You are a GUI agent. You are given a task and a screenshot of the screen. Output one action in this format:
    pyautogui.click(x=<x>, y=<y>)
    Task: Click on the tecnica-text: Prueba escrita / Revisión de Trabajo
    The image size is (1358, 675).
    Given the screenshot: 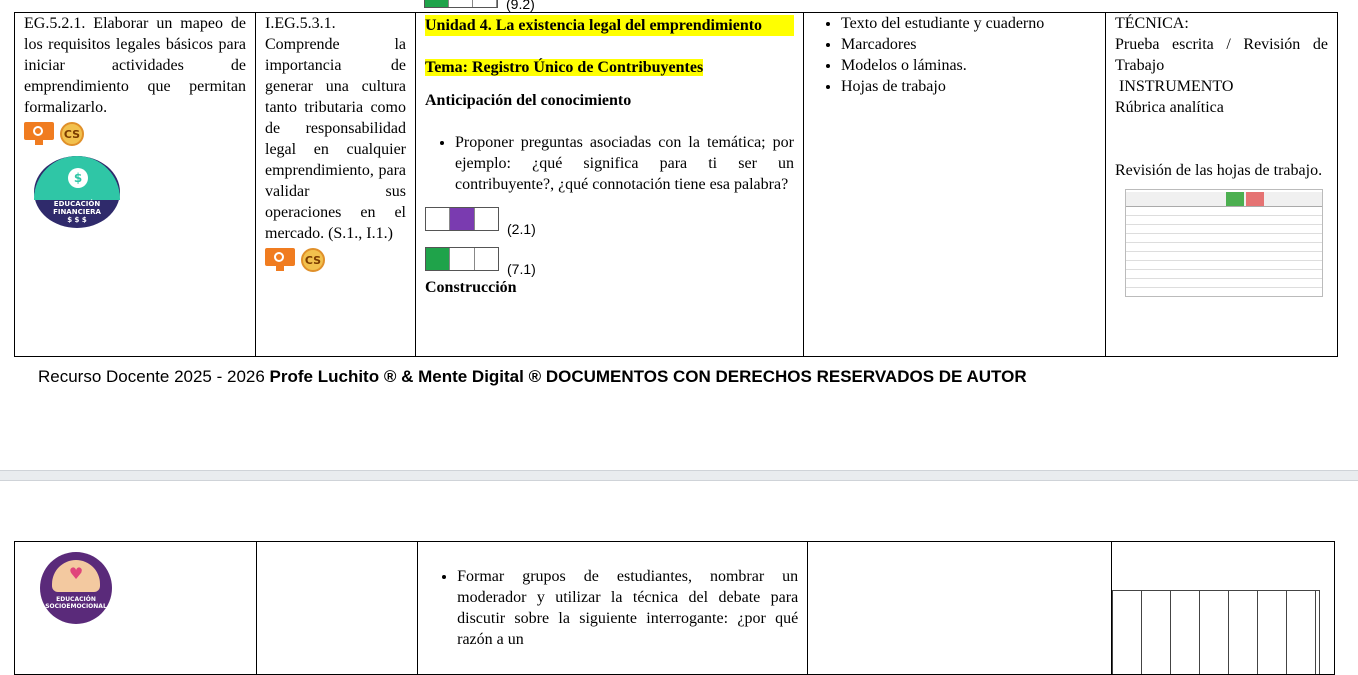 What is the action you would take?
    pyautogui.click(x=1221, y=55)
    